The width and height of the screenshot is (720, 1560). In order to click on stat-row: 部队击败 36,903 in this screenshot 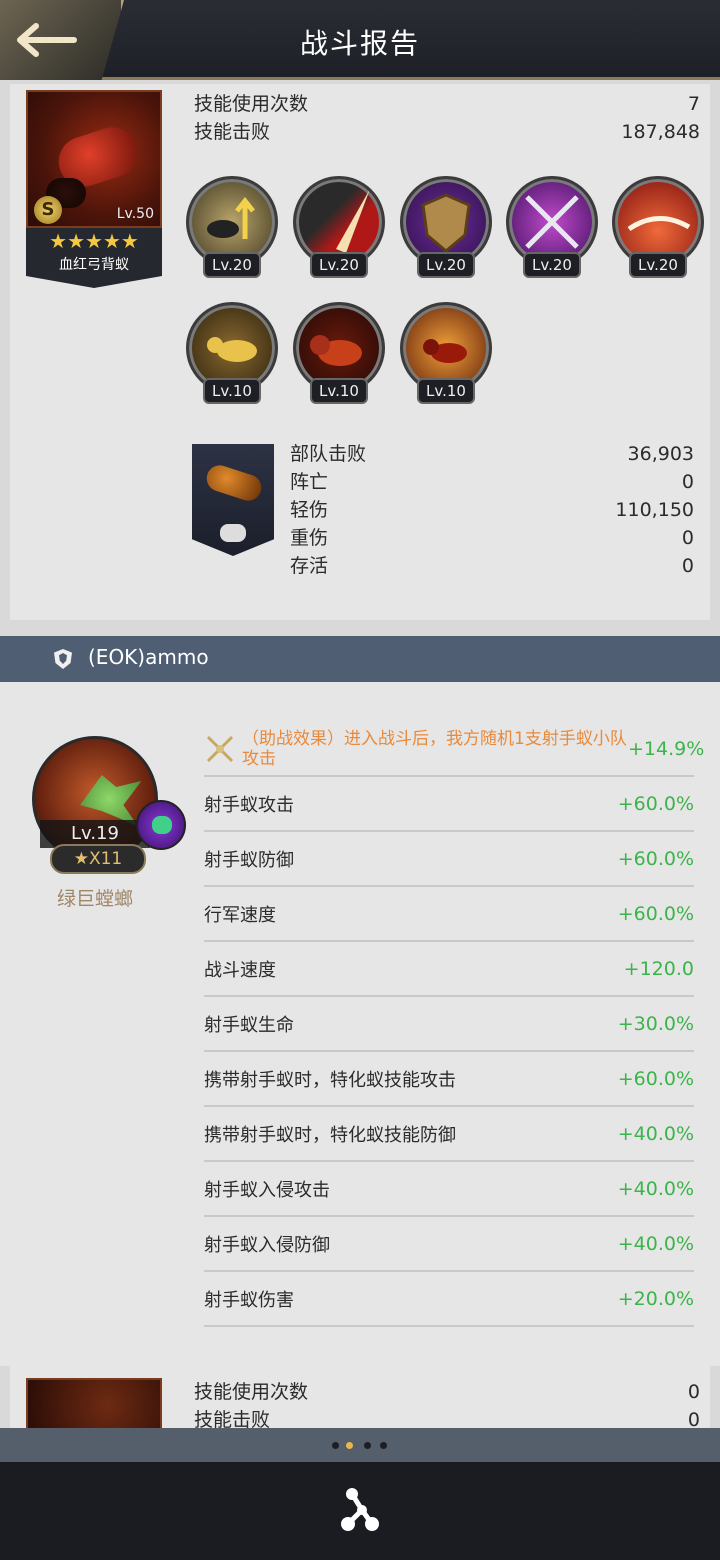, I will do `click(492, 454)`.